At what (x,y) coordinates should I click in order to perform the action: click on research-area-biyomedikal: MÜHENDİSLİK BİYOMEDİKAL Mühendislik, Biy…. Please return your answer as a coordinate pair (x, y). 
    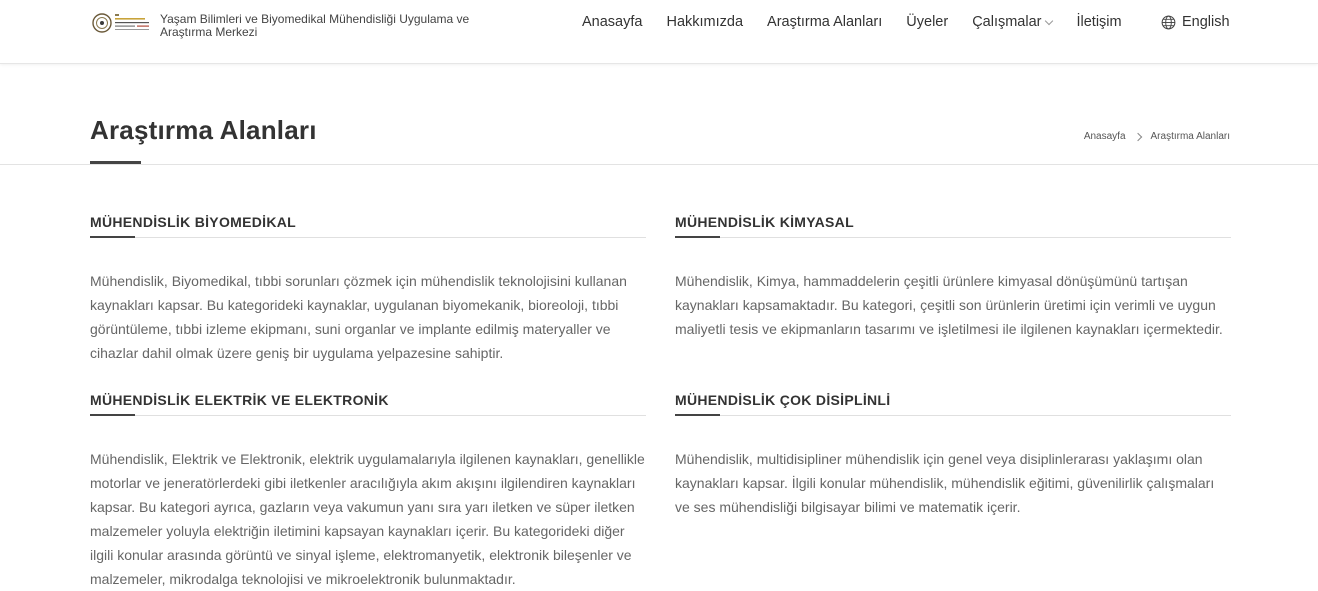
    Looking at the image, I should click on (368, 289).